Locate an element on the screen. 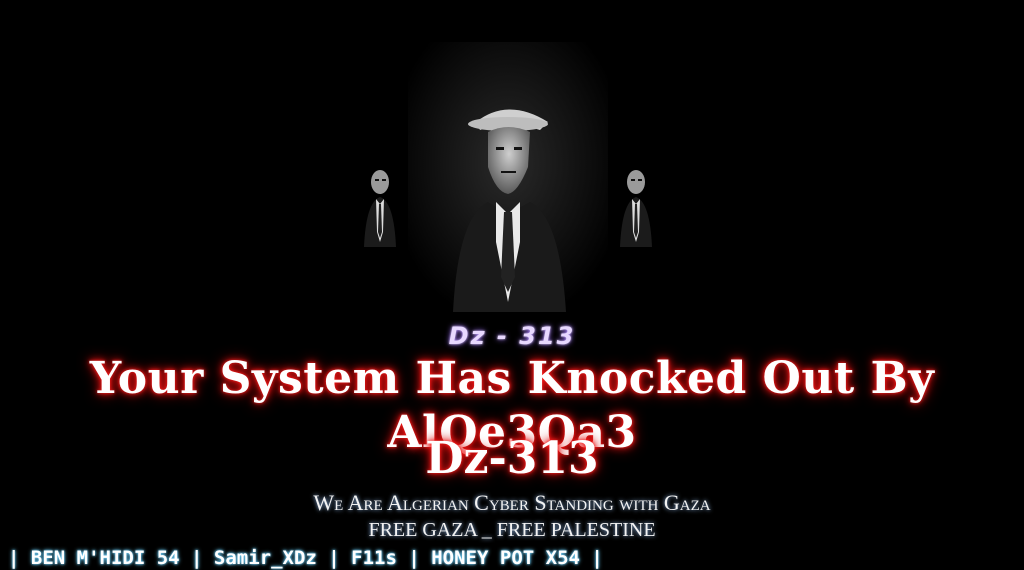 The image size is (1024, 570). team-logo-text: Dz - 313 is located at coordinates (512, 336).